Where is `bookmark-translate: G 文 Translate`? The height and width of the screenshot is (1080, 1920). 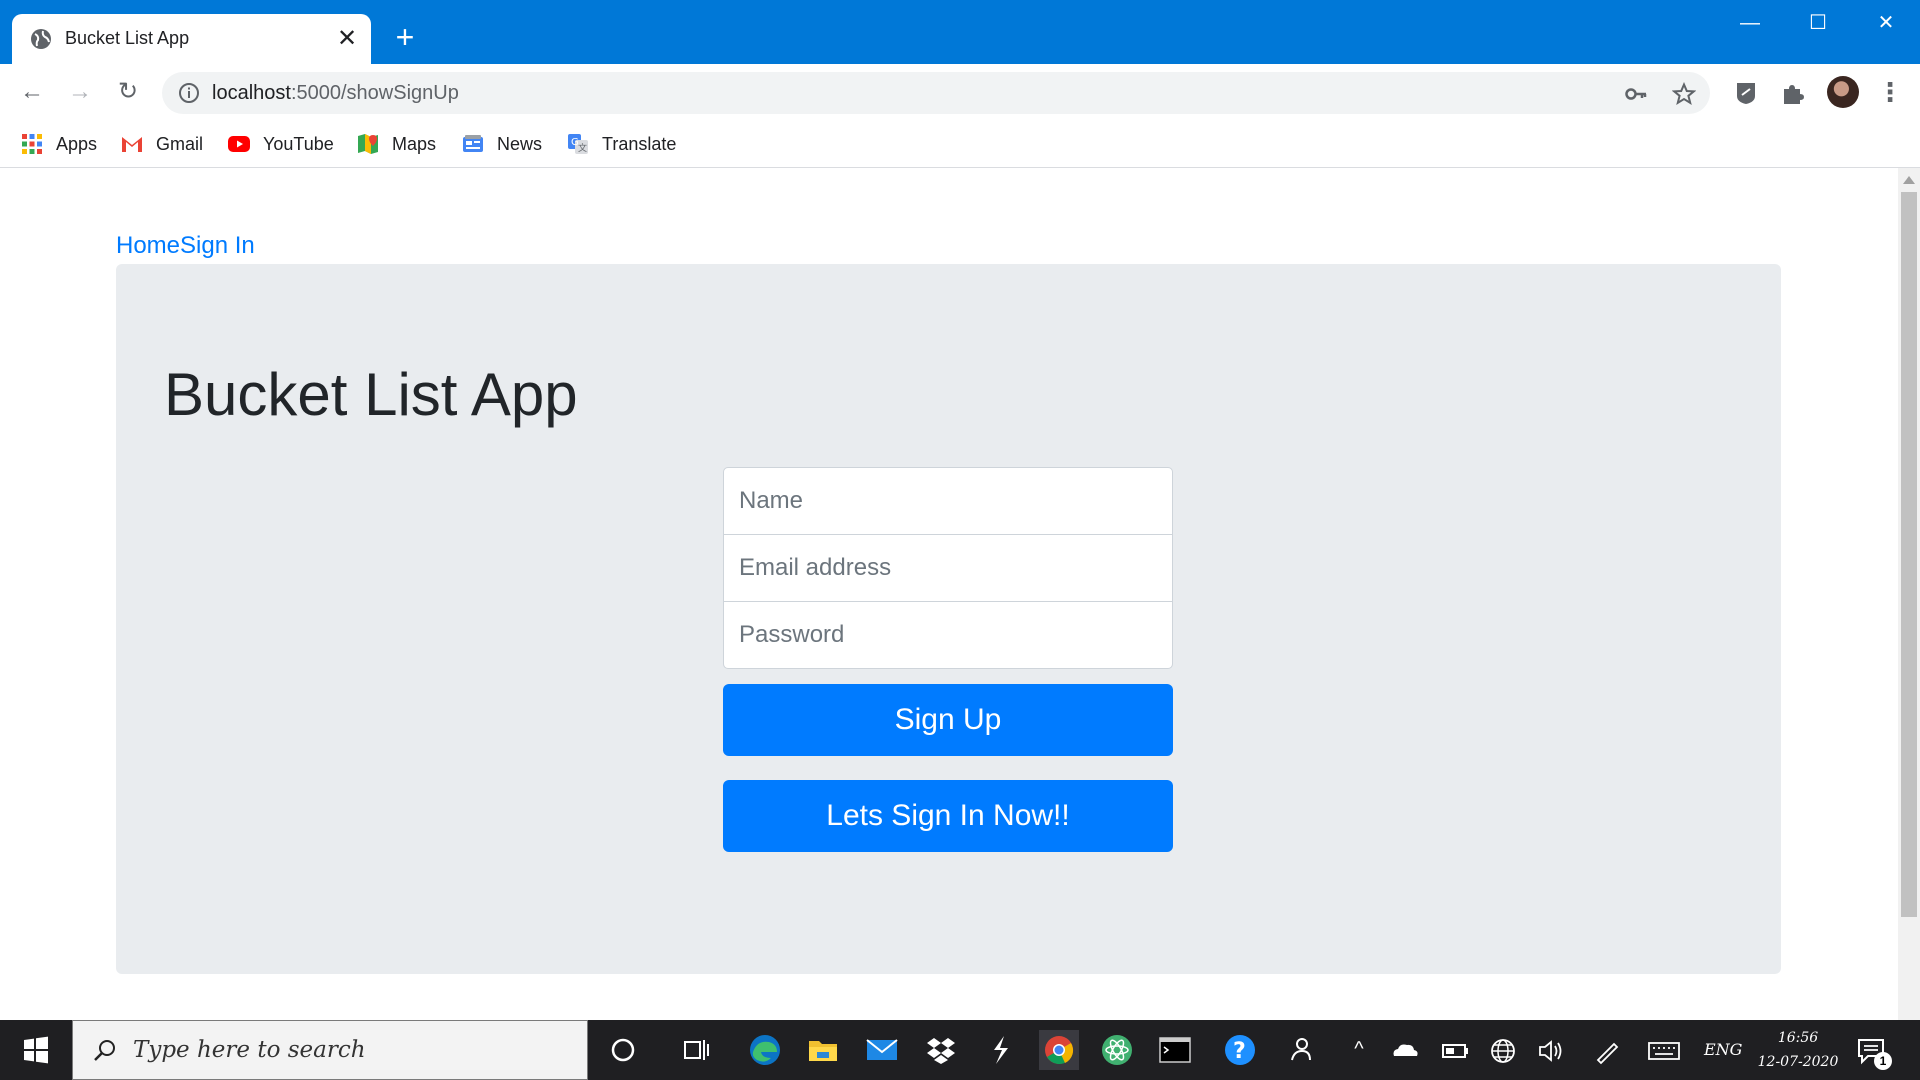 bookmark-translate: G 文 Translate is located at coordinates (621, 144).